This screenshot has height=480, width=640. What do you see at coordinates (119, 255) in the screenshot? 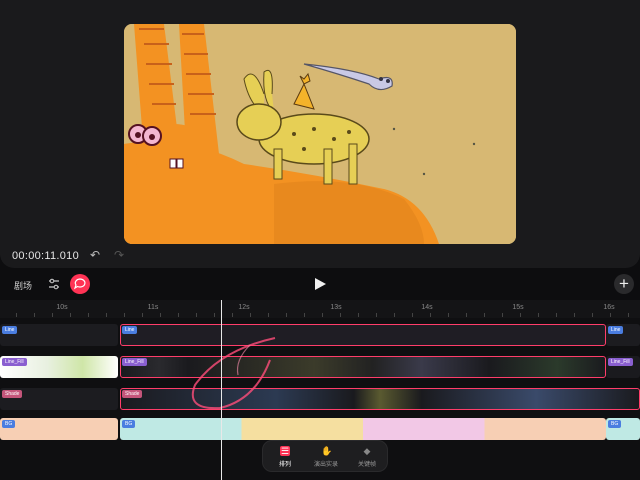
I see `redo-icon: ↷` at bounding box center [119, 255].